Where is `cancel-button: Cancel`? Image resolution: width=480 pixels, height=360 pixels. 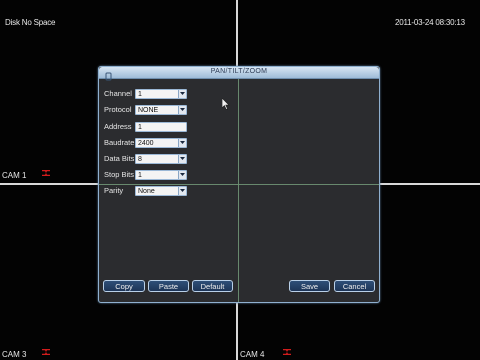 cancel-button: Cancel is located at coordinates (354, 286).